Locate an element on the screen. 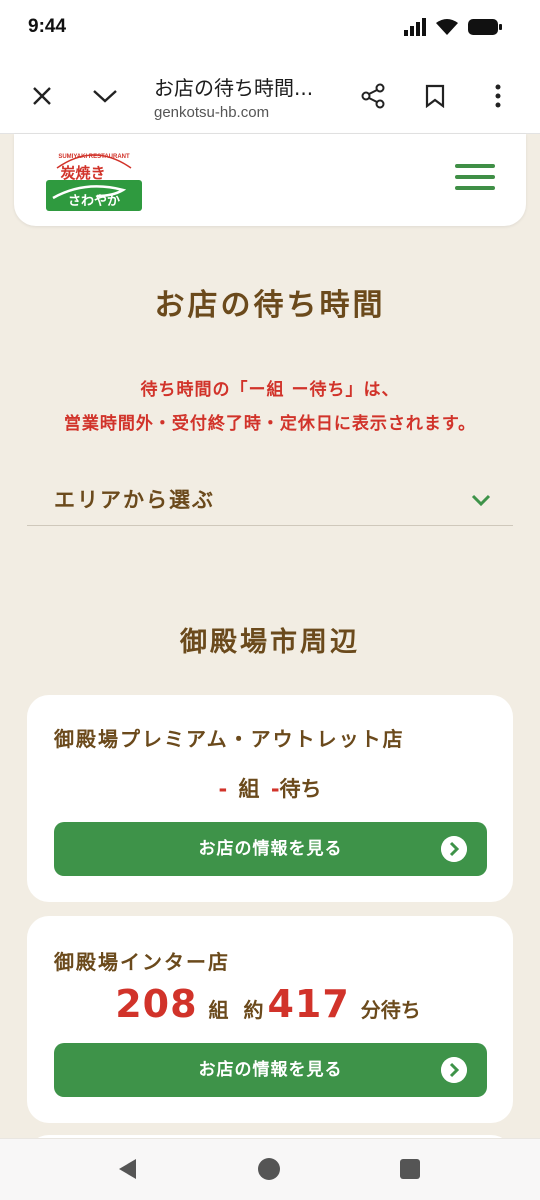  wait-unit: 待ち is located at coordinates (300, 789).